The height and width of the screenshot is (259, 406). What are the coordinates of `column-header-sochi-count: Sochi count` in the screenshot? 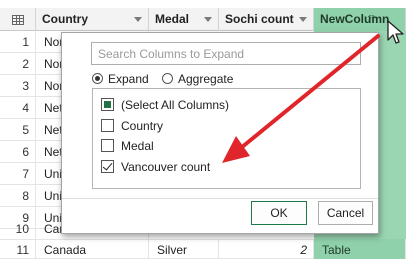 It's located at (266, 19).